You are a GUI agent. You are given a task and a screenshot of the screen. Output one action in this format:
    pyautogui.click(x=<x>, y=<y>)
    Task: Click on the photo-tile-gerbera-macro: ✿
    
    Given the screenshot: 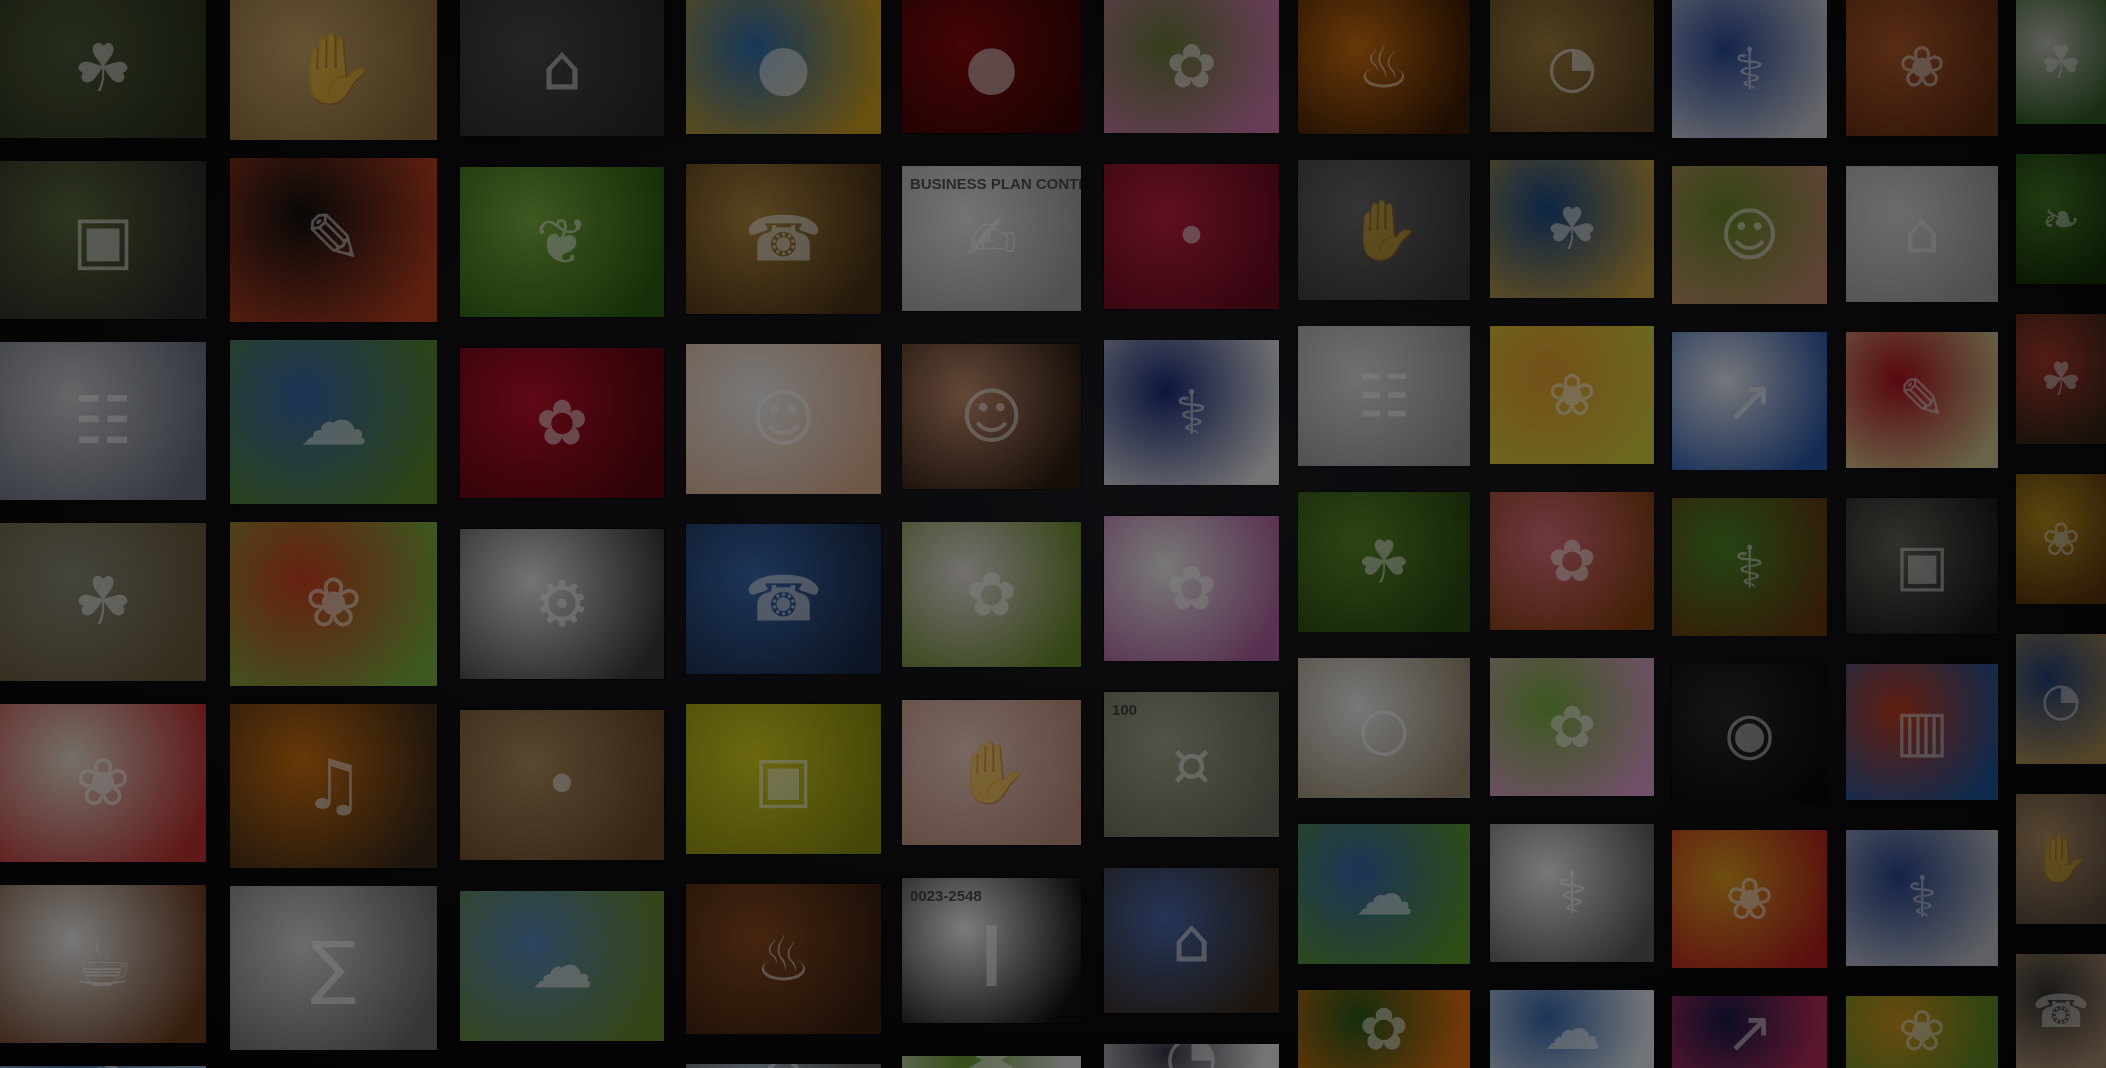 What is the action you would take?
    pyautogui.click(x=1572, y=561)
    